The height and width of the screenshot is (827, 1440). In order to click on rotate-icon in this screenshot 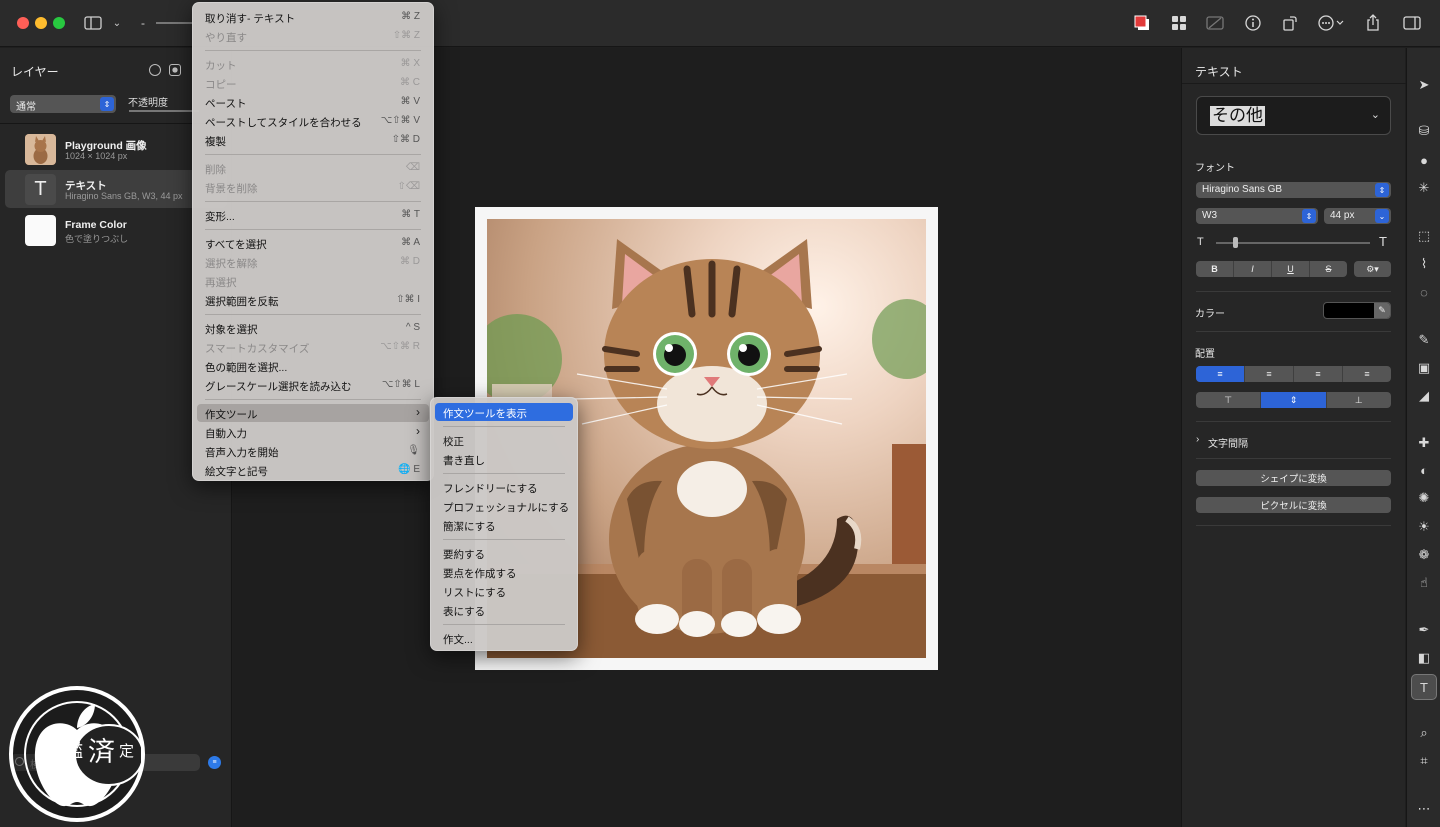, I will do `click(1290, 23)`.